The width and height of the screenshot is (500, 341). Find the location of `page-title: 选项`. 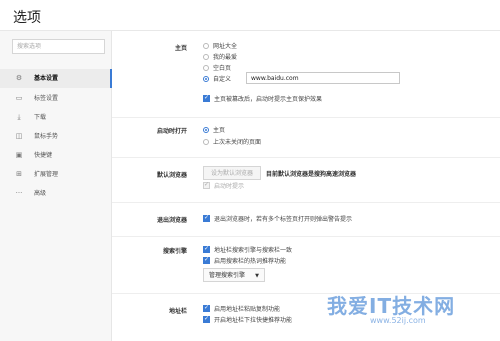

page-title: 选项 is located at coordinates (27, 18).